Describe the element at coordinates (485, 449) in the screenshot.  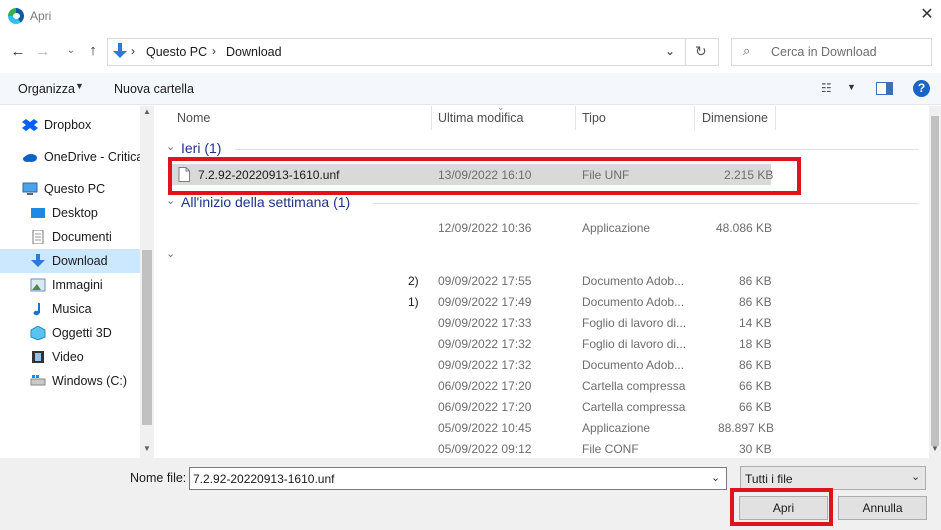
I see `file-modified: 05/09/2022 09:12` at that location.